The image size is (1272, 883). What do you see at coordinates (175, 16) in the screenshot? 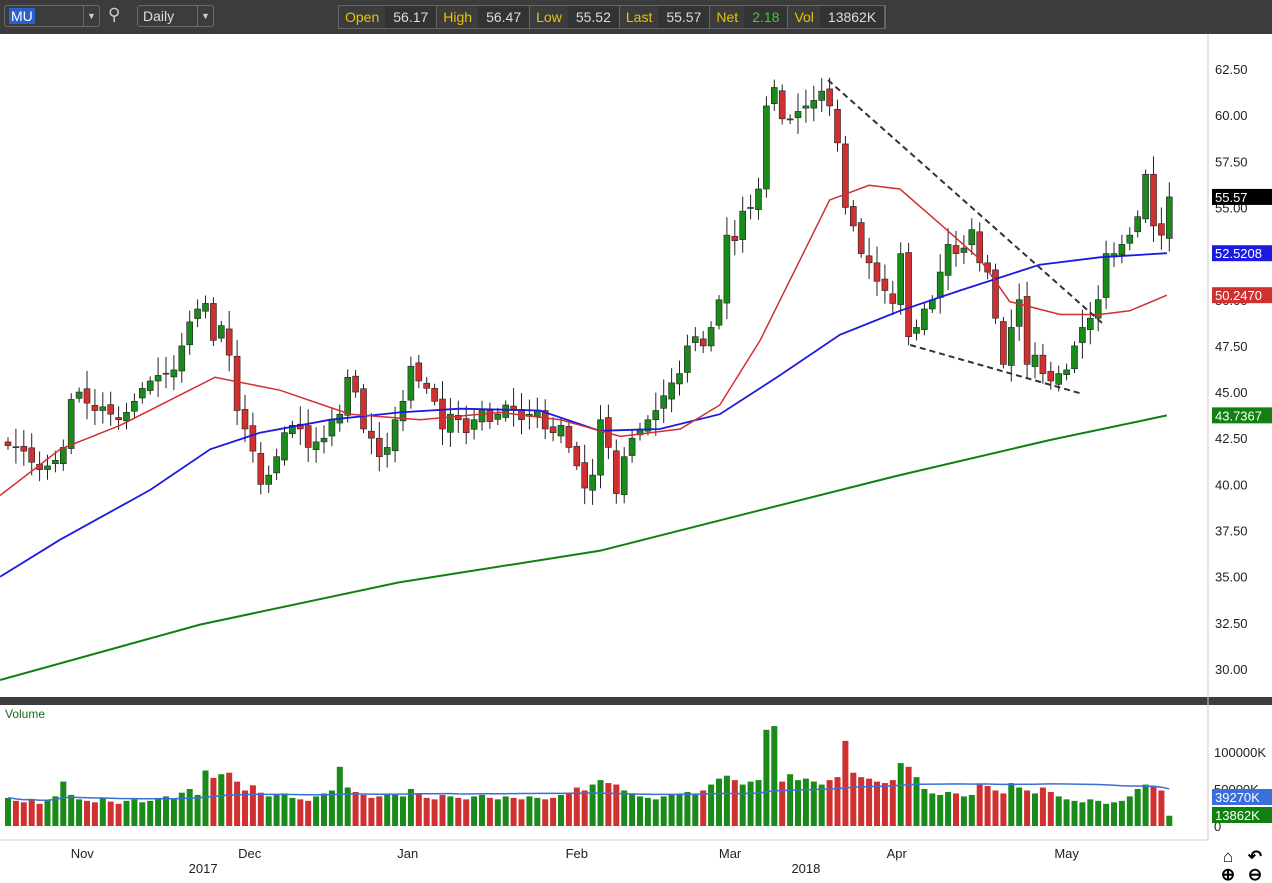
I see `interval-select: Daily ▼` at bounding box center [175, 16].